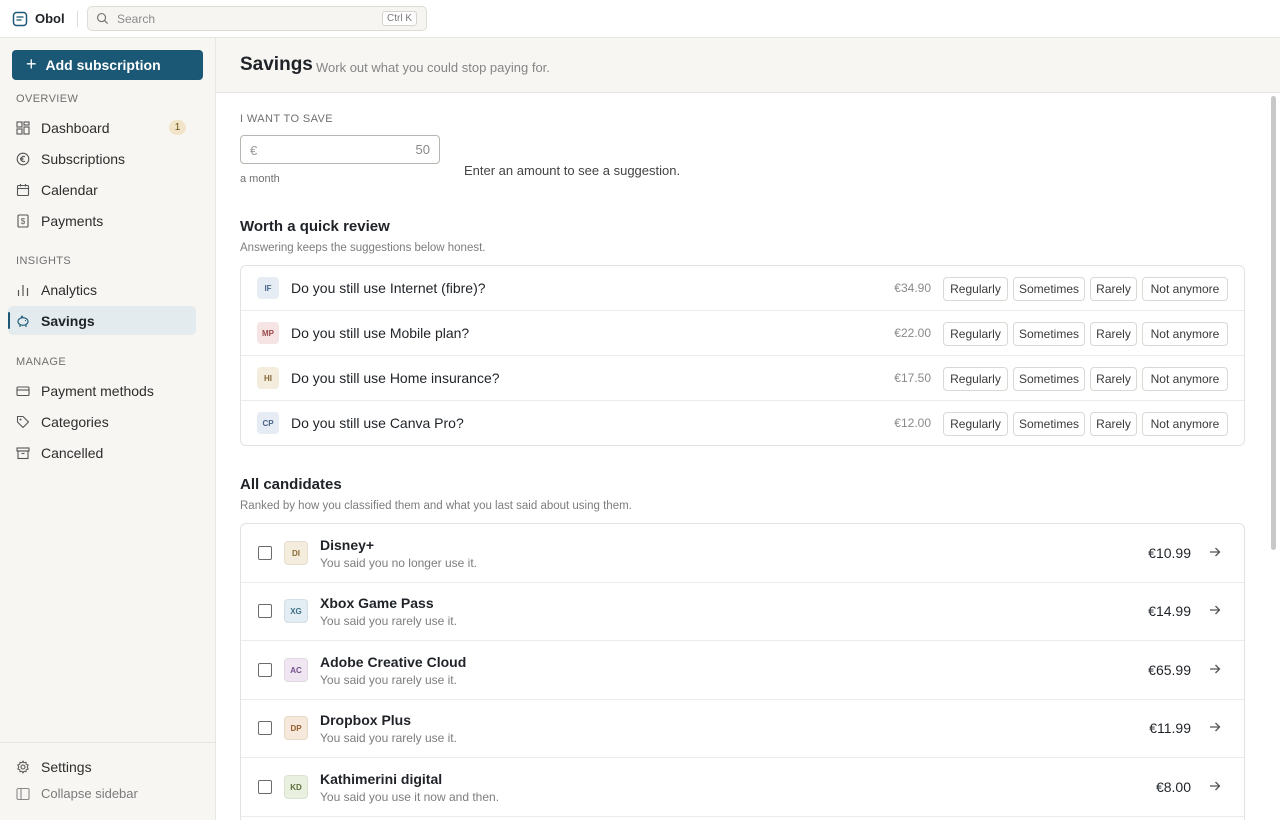 This screenshot has height=820, width=1280. I want to click on dashboard-icon, so click(23, 127).